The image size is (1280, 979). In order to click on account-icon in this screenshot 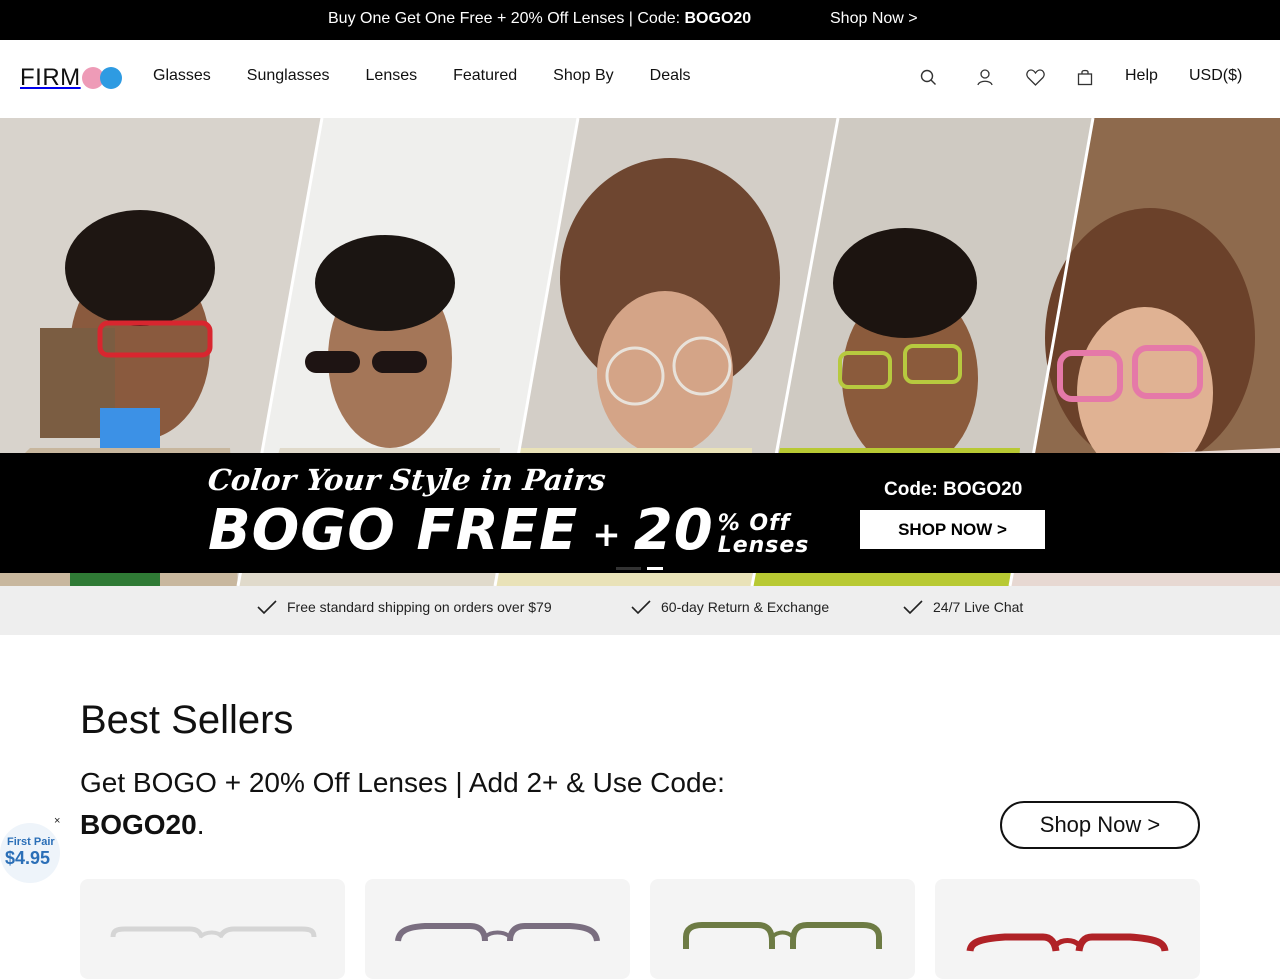, I will do `click(985, 77)`.